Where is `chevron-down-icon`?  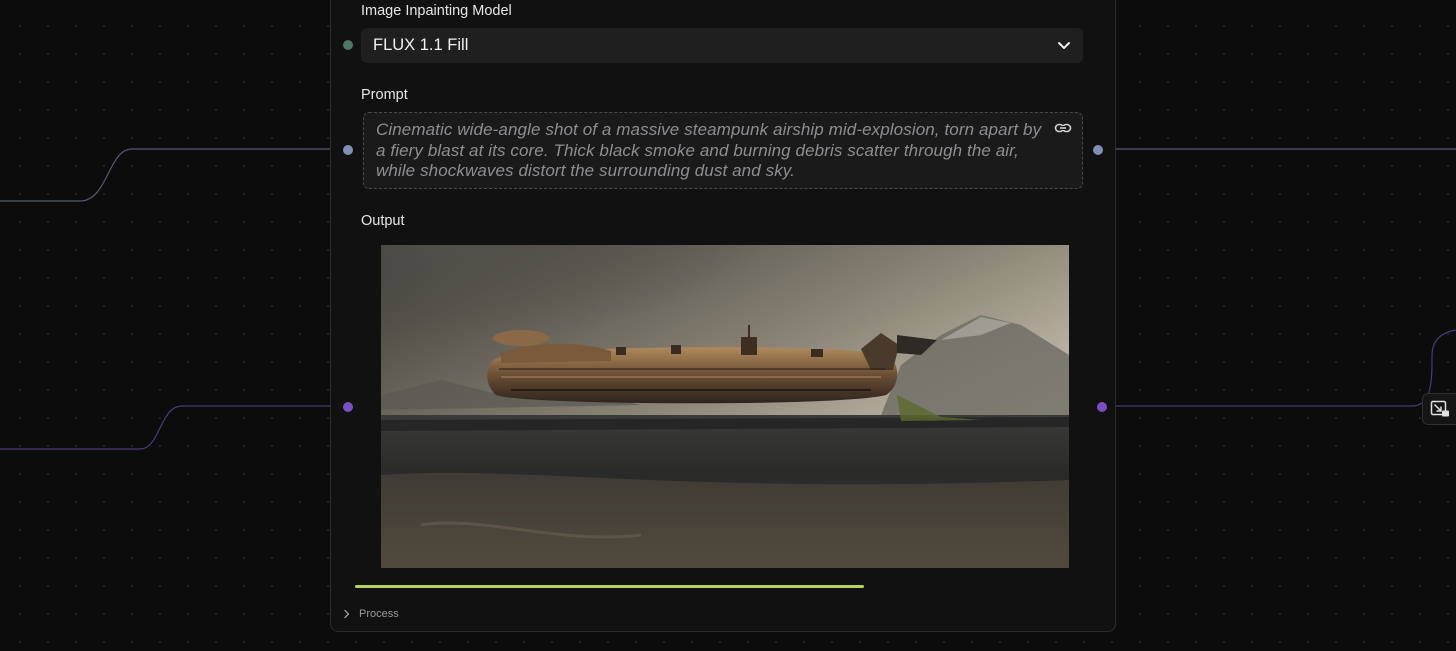
chevron-down-icon is located at coordinates (1064, 45).